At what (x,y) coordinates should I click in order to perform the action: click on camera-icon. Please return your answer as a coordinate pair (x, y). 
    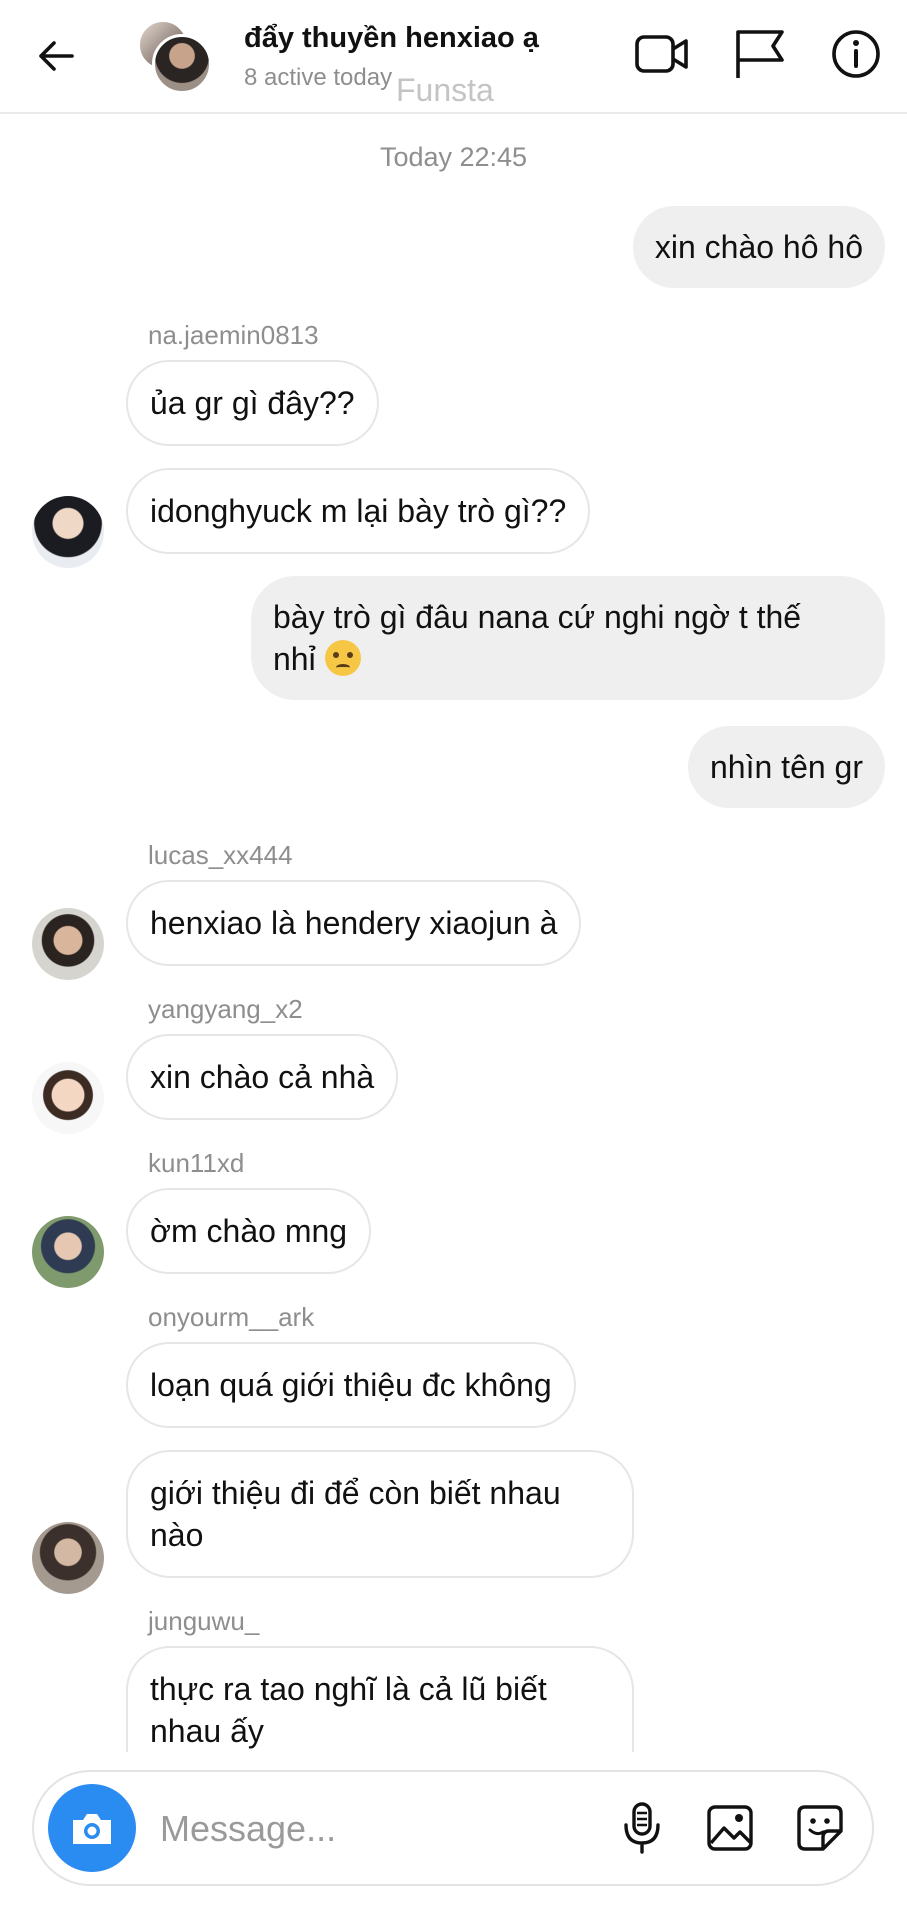
    Looking at the image, I should click on (92, 1829).